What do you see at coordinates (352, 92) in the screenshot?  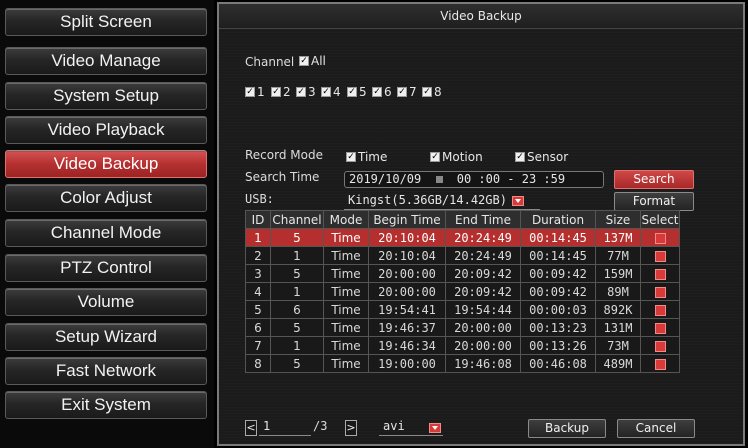 I see `channel-5-checkbox: ✓` at bounding box center [352, 92].